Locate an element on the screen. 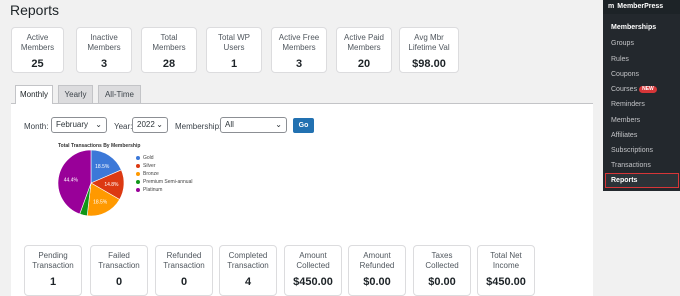 This screenshot has width=680, height=296. stat-card-total-wp-users: Total WP Users 1 is located at coordinates (234, 50).